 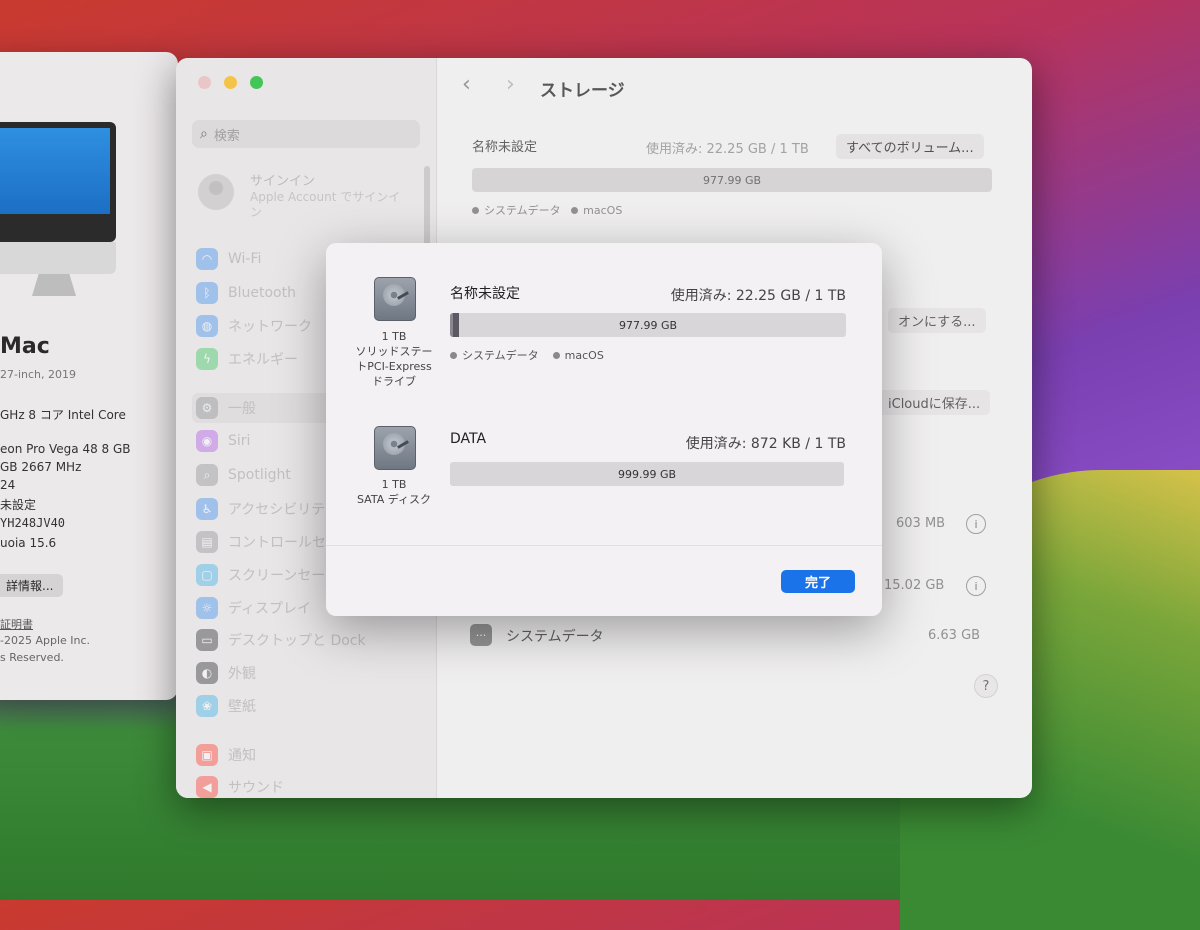 I want to click on disk-usage-bar: 999.99 GB, so click(x=647, y=474).